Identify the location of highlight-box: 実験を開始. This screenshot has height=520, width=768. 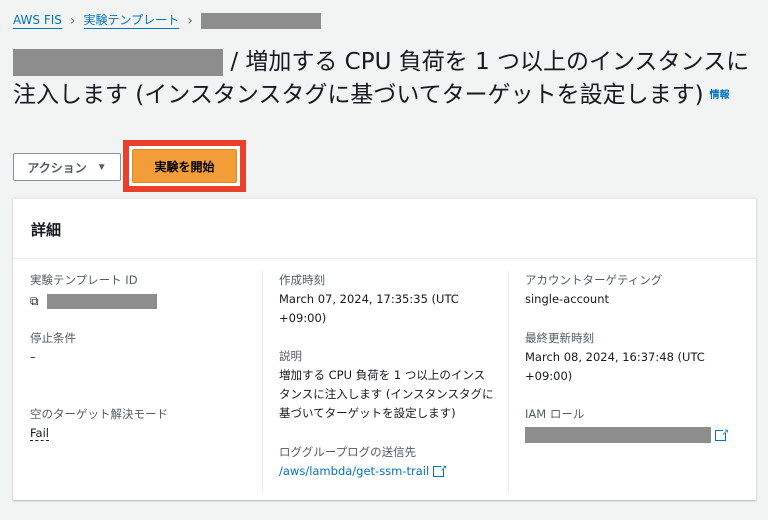
(184, 166).